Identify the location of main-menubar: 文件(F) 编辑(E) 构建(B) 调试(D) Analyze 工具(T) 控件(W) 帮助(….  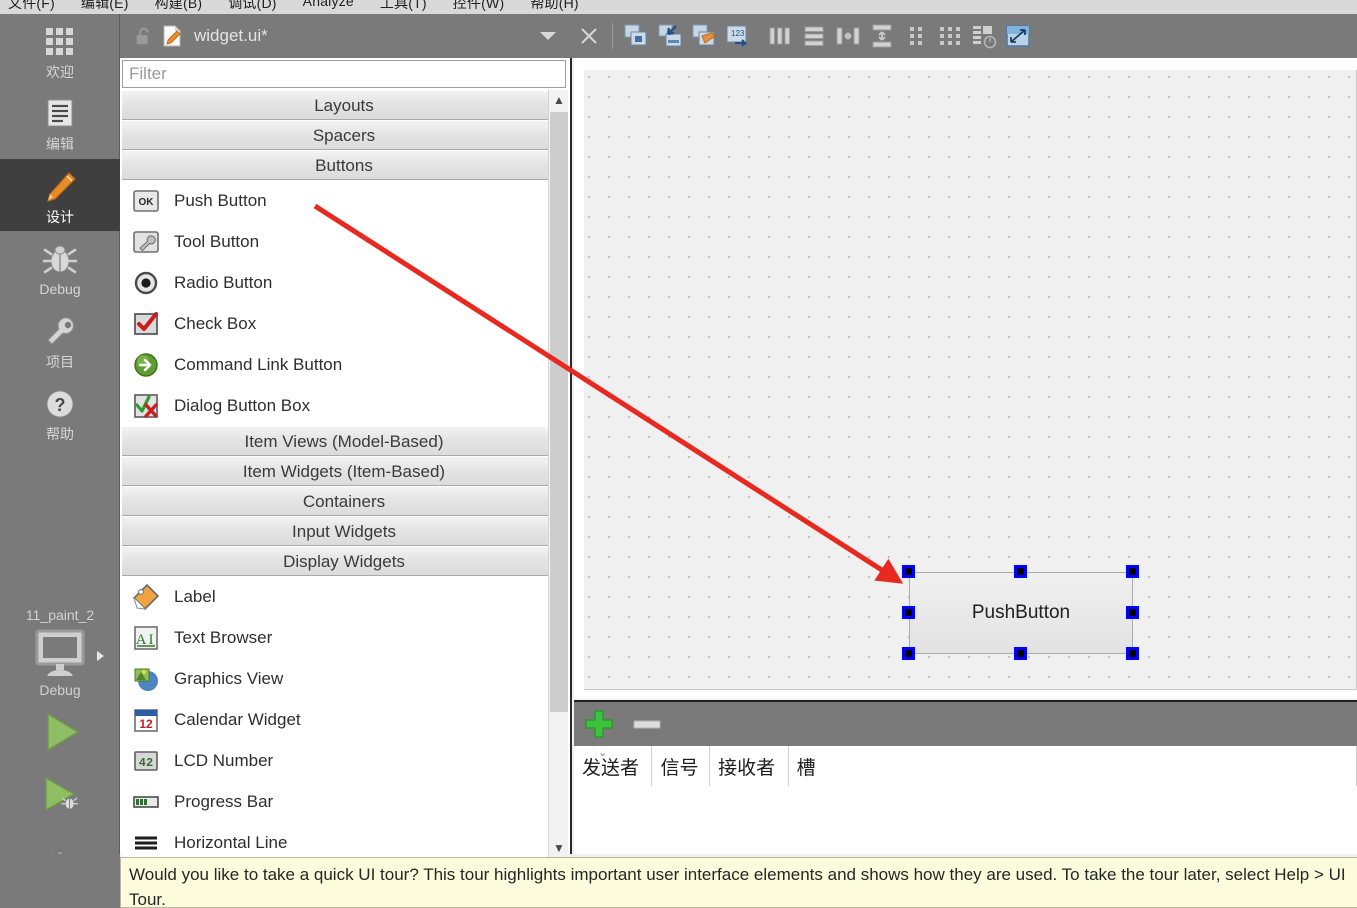
(678, 7).